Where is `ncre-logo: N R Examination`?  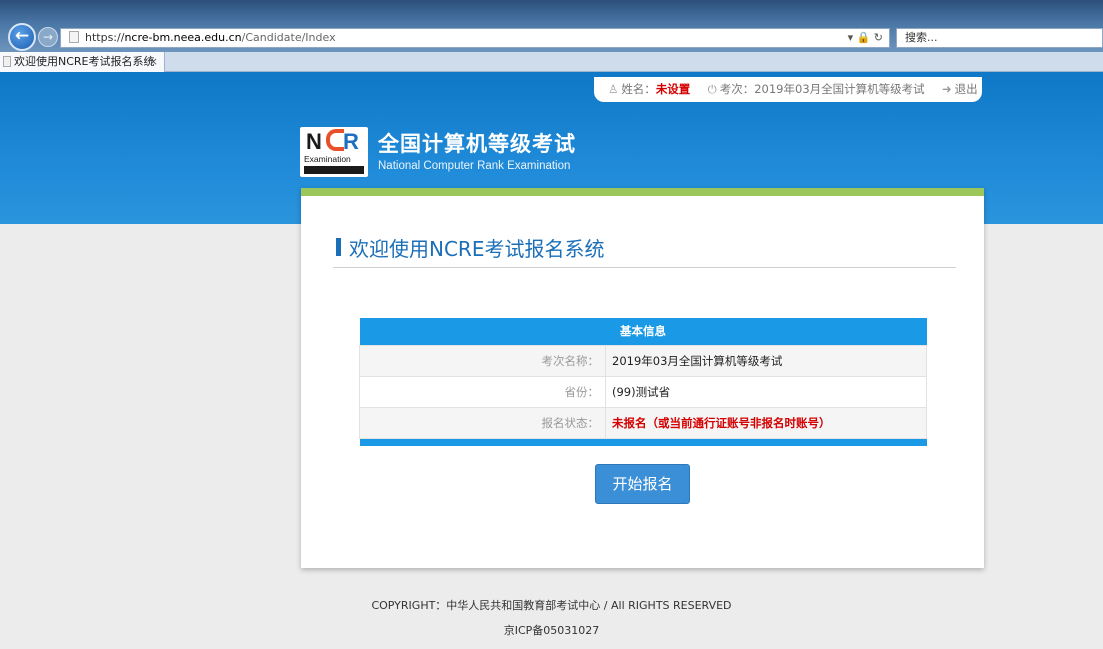
ncre-logo: N R Examination is located at coordinates (334, 152).